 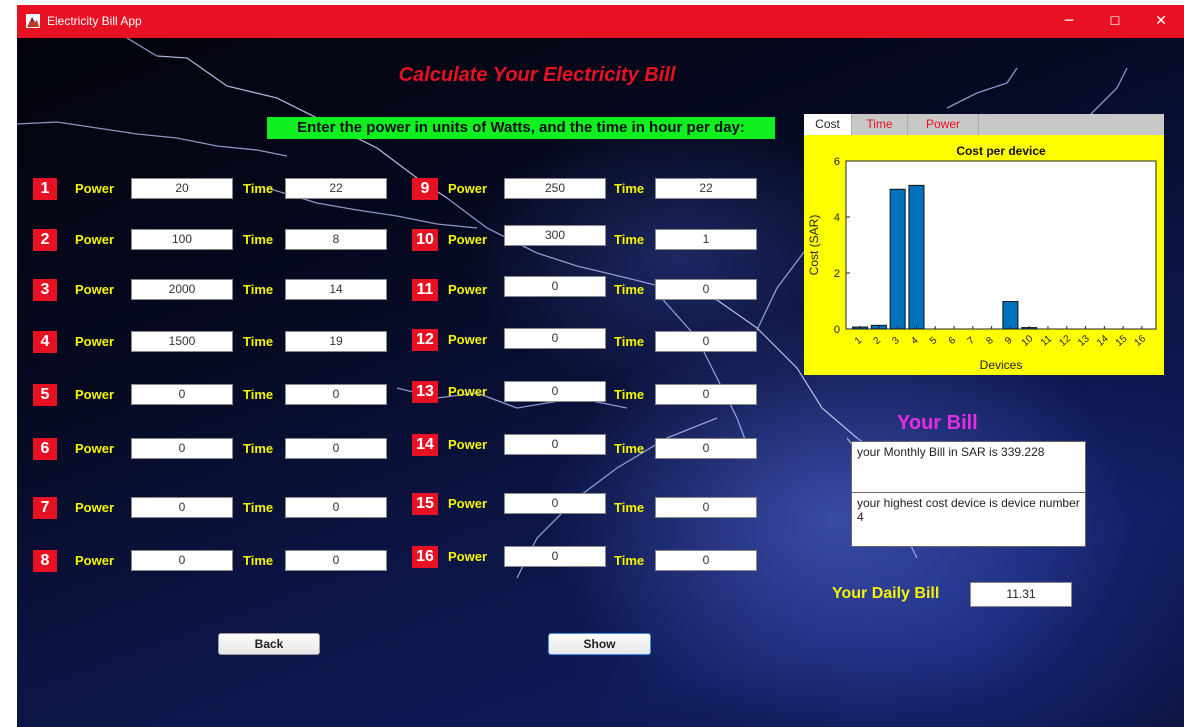 I want to click on device-number: 14, so click(x=425, y=445).